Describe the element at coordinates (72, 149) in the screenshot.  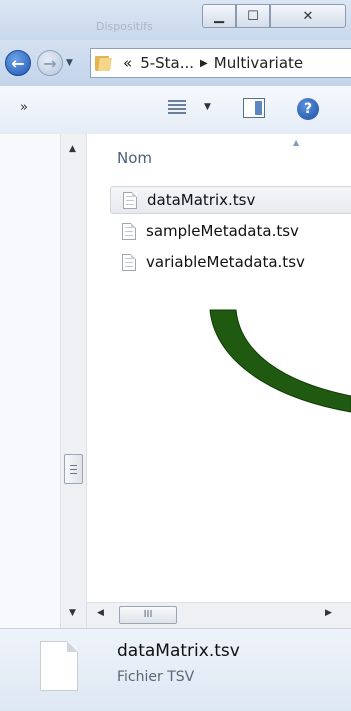
I see `scroll-up-button: ▲` at that location.